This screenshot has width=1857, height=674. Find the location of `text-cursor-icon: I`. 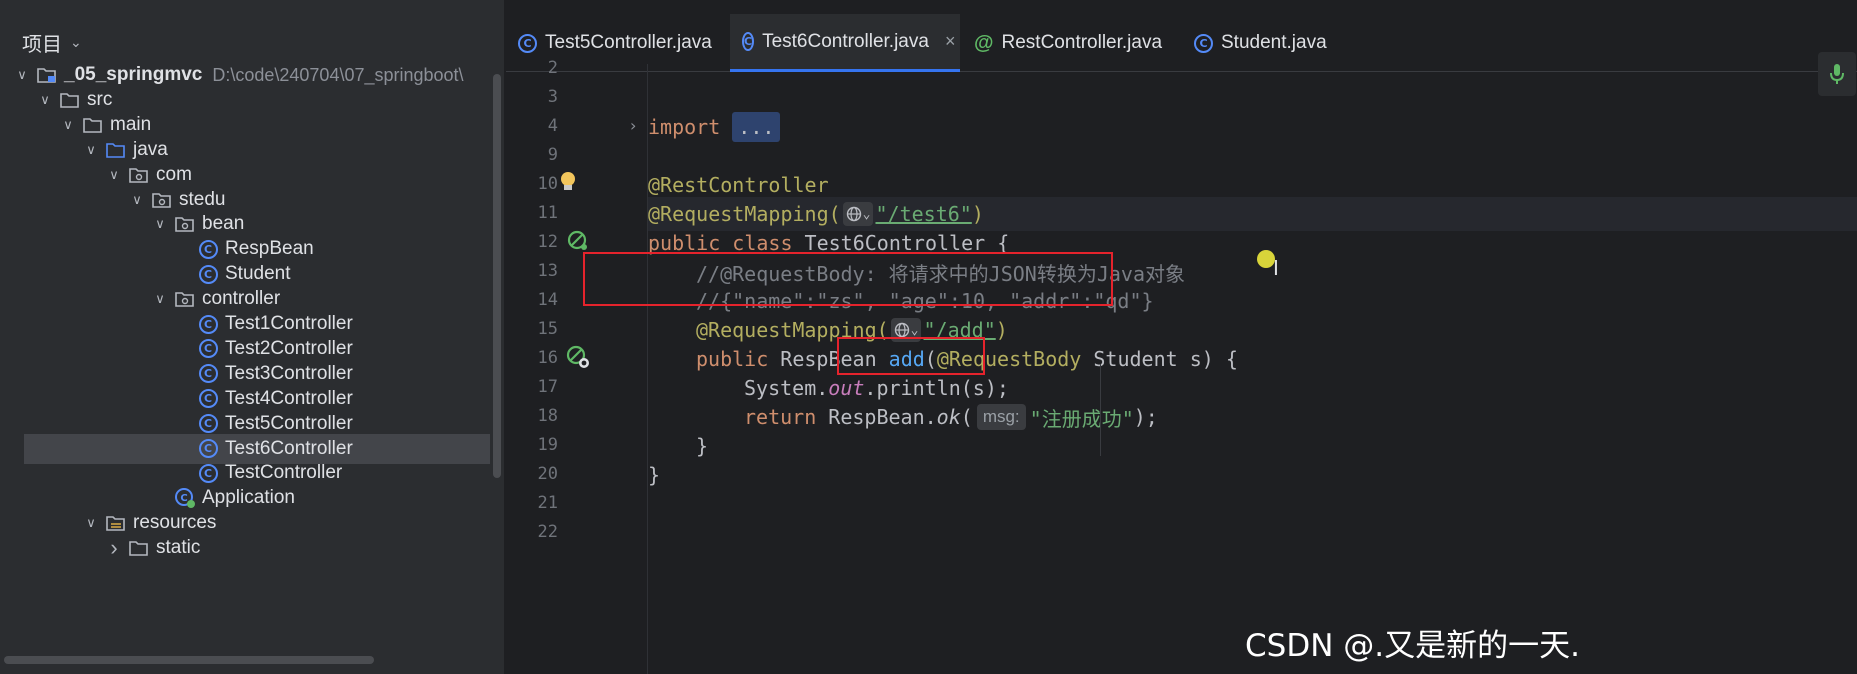

text-cursor-icon: I is located at coordinates (1276, 268).